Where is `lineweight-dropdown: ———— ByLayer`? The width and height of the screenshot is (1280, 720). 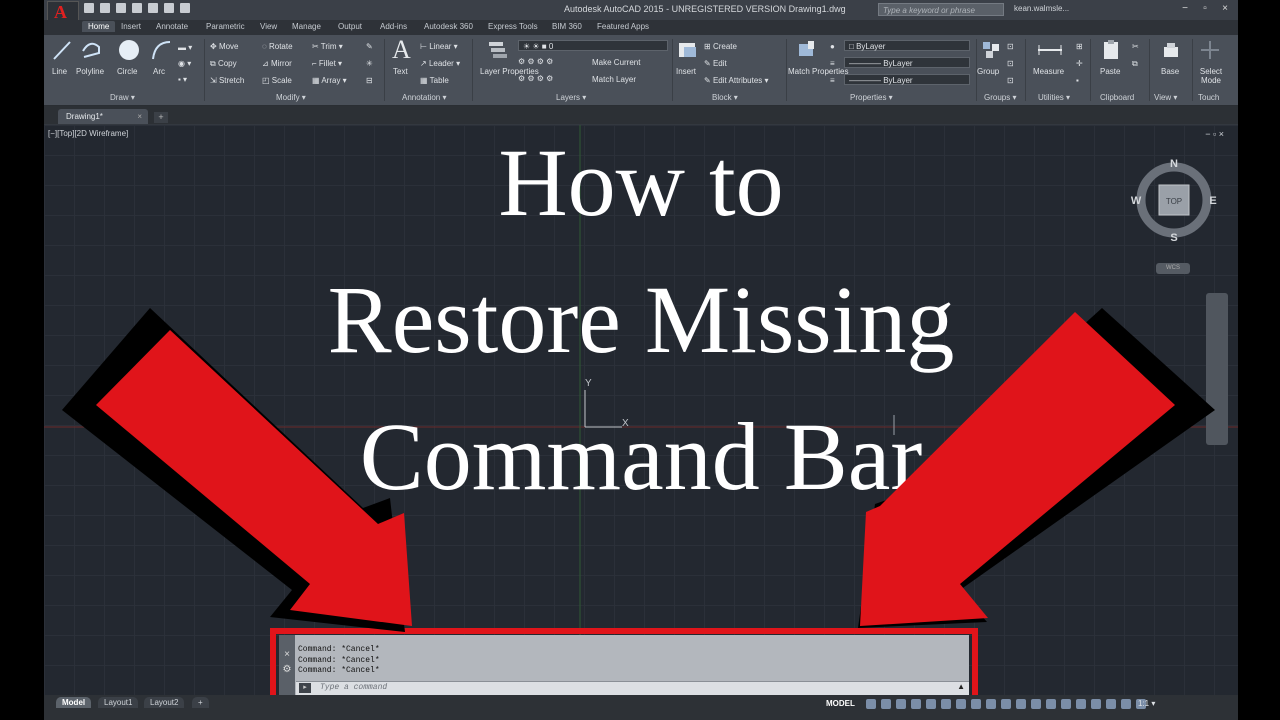 lineweight-dropdown: ———— ByLayer is located at coordinates (907, 62).